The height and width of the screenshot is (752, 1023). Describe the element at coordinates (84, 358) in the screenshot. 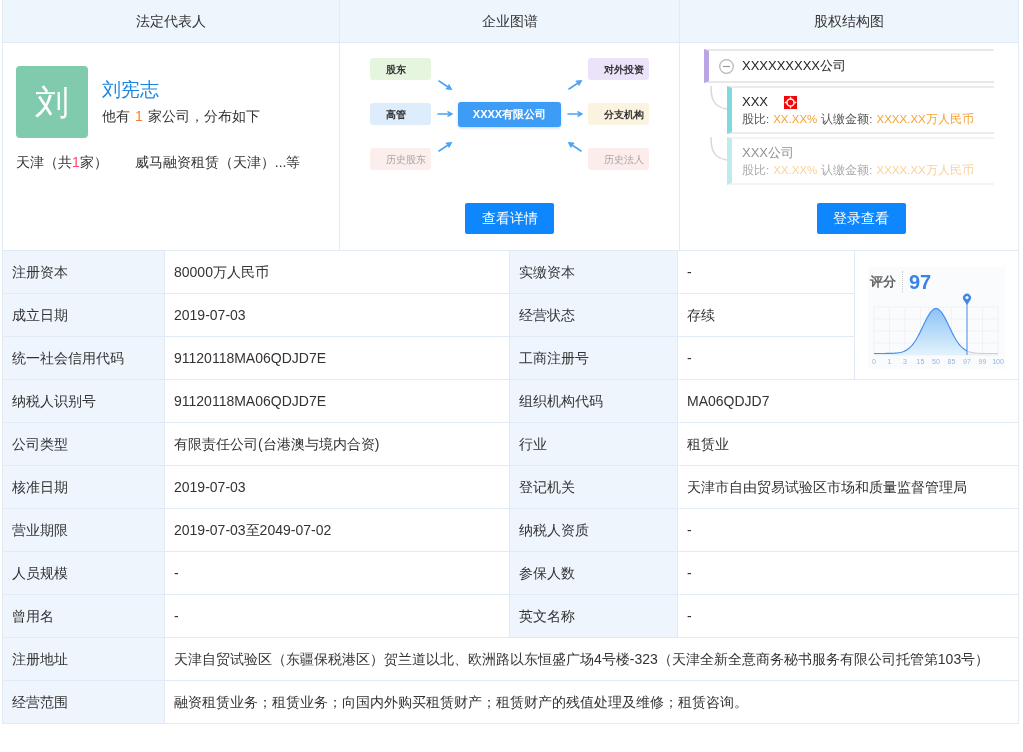

I see `field-label: 统一社会信用代码` at that location.